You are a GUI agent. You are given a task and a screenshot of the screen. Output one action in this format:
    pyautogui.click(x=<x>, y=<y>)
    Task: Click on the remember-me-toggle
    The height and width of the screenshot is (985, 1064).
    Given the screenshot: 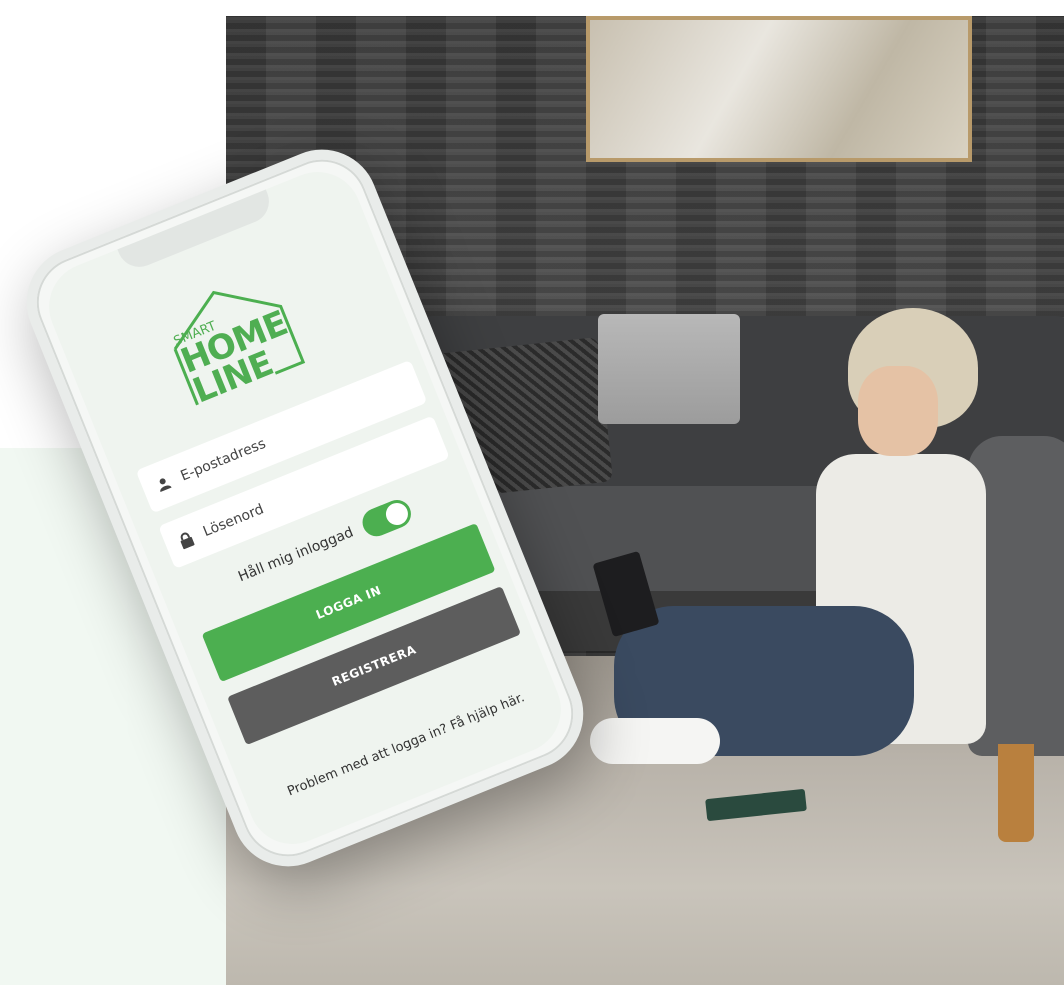 What is the action you would take?
    pyautogui.click(x=387, y=518)
    